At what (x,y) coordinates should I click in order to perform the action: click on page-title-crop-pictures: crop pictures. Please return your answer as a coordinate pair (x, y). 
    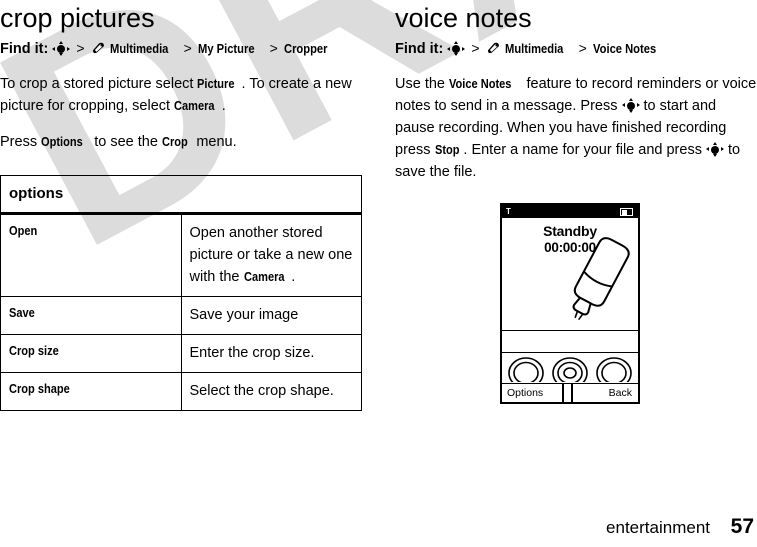
    Looking at the image, I should click on (77, 18).